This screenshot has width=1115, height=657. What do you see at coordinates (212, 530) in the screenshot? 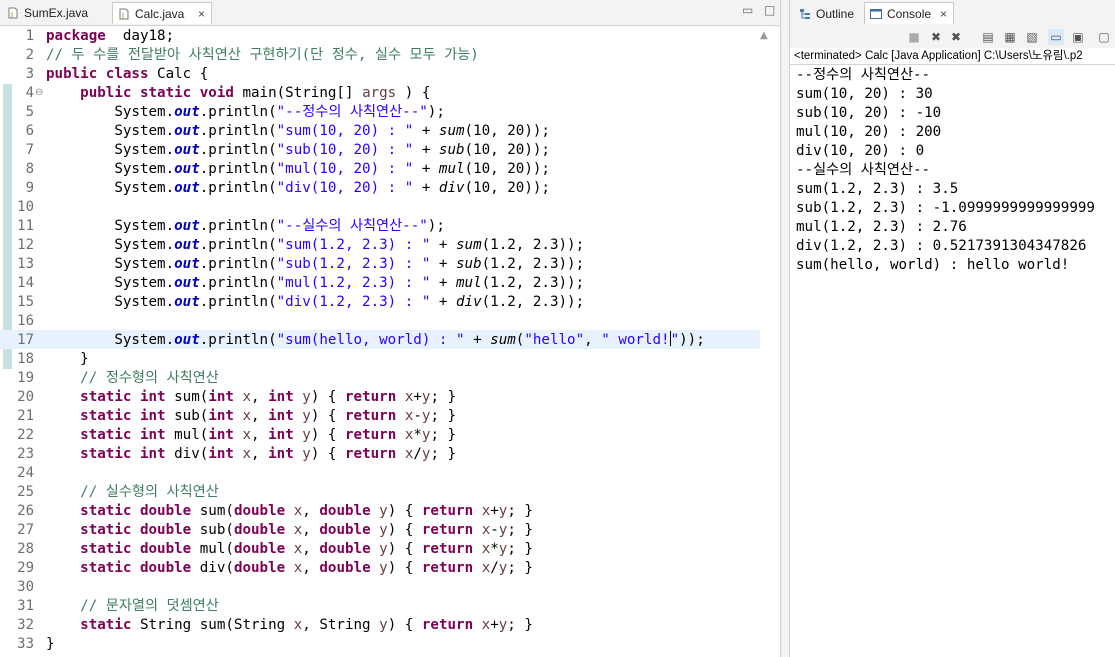
I see `code-token: sub(` at bounding box center [212, 530].